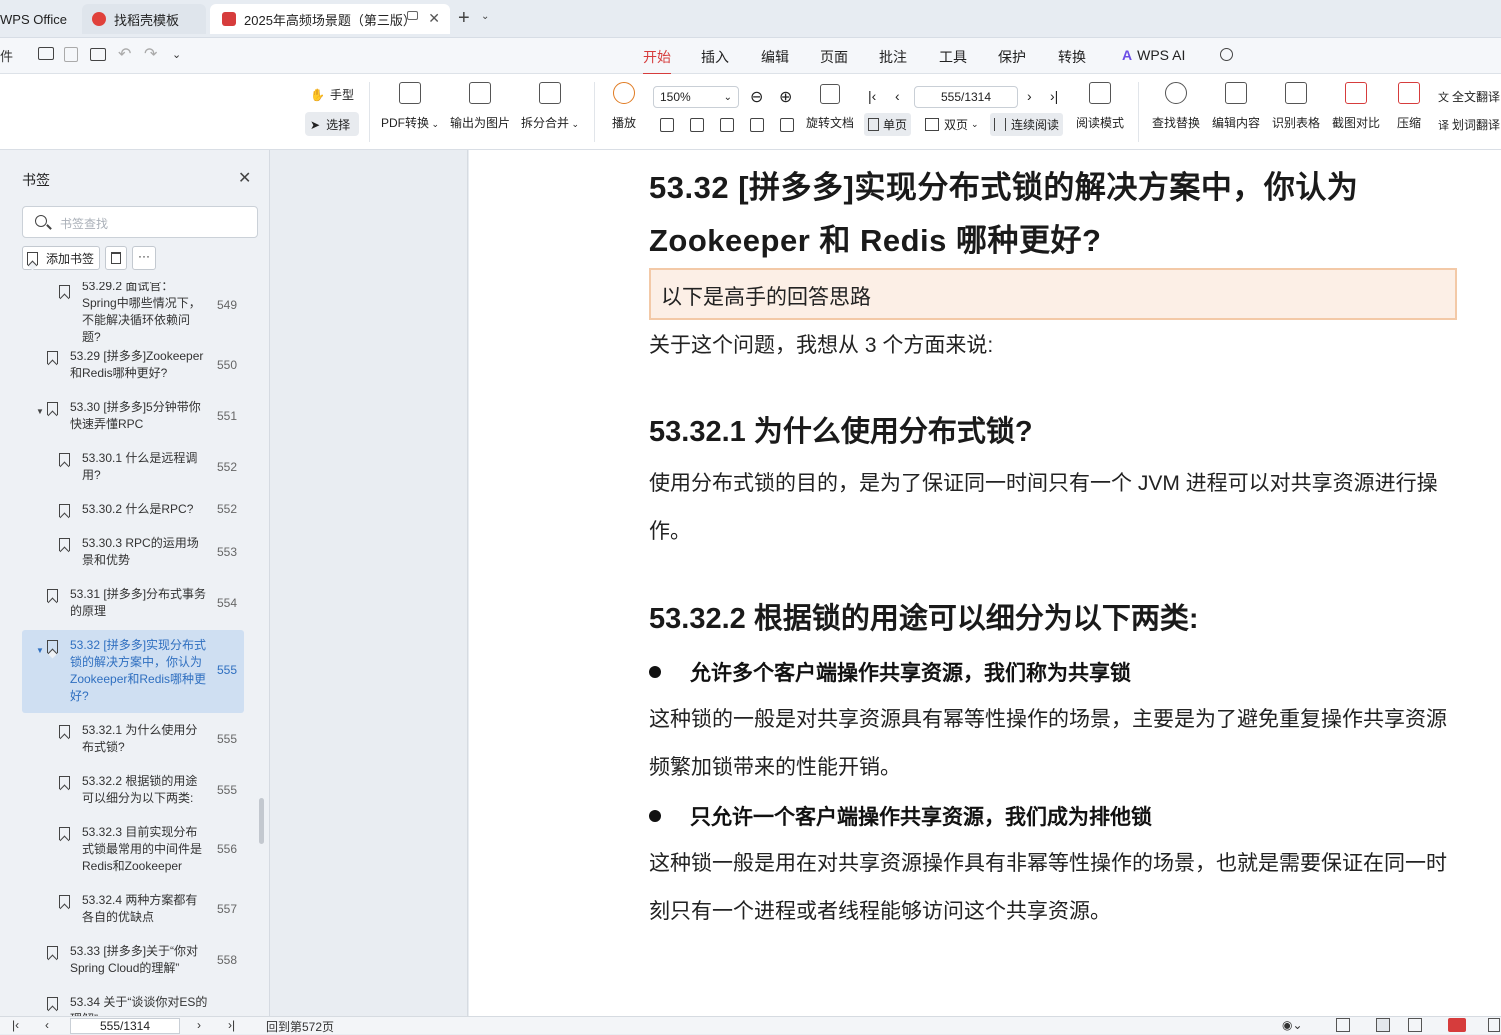 Image resolution: width=1501 pixels, height=1035 pixels. Describe the element at coordinates (893, 57) in the screenshot. I see `menu-comment: 批注` at that location.